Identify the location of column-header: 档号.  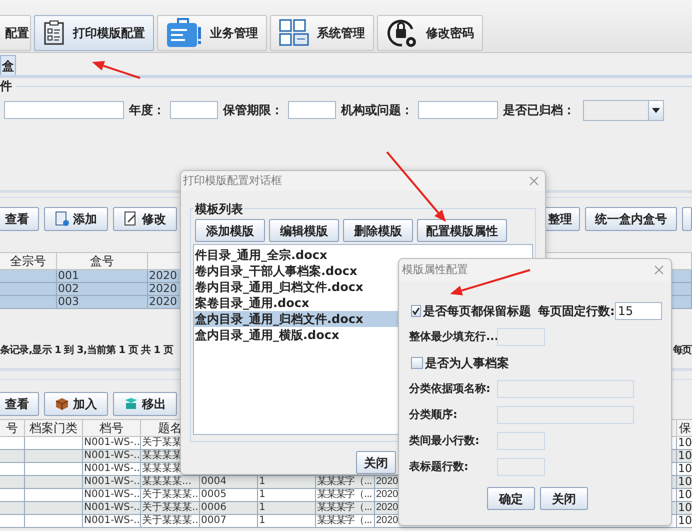
(112, 428).